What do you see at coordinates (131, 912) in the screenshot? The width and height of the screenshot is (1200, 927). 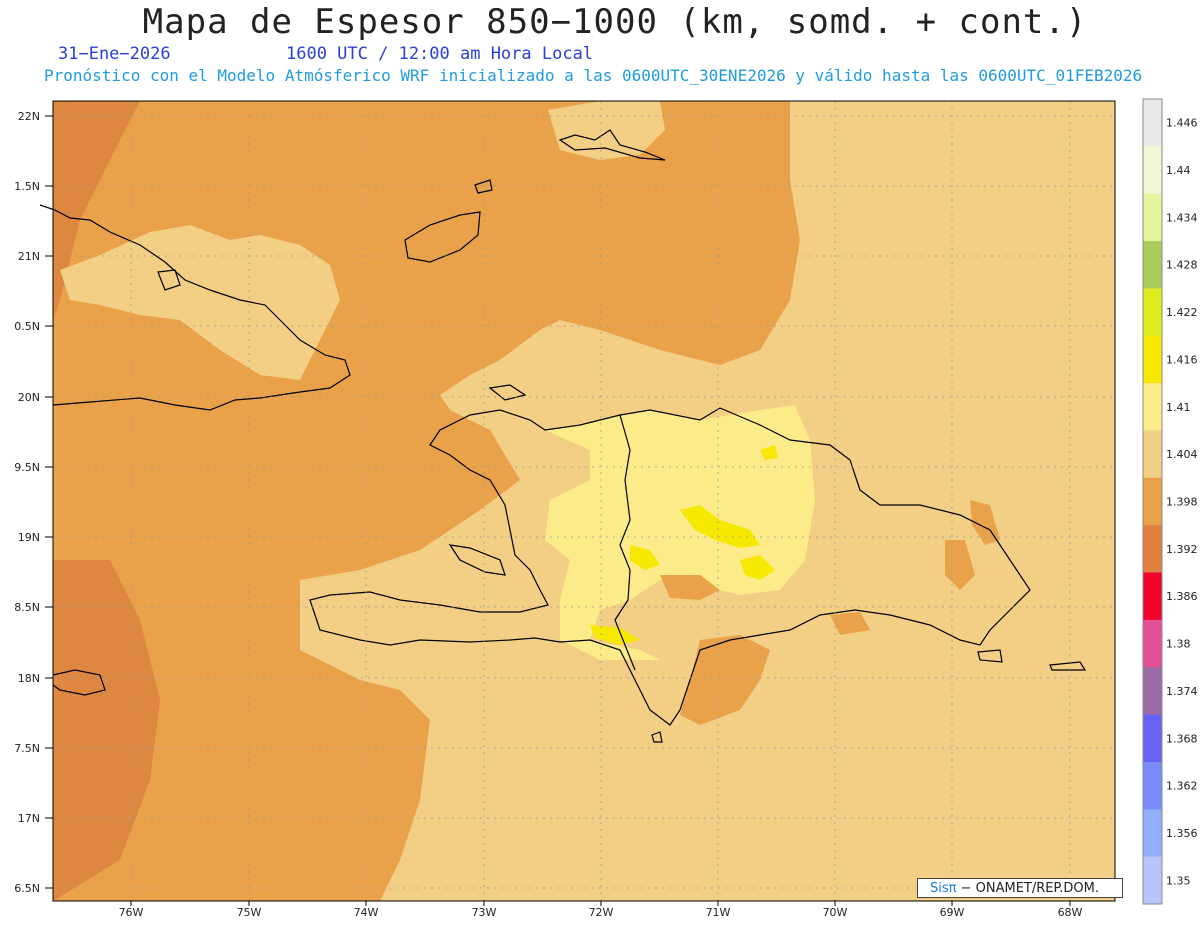 I see `lon-label: 76W` at bounding box center [131, 912].